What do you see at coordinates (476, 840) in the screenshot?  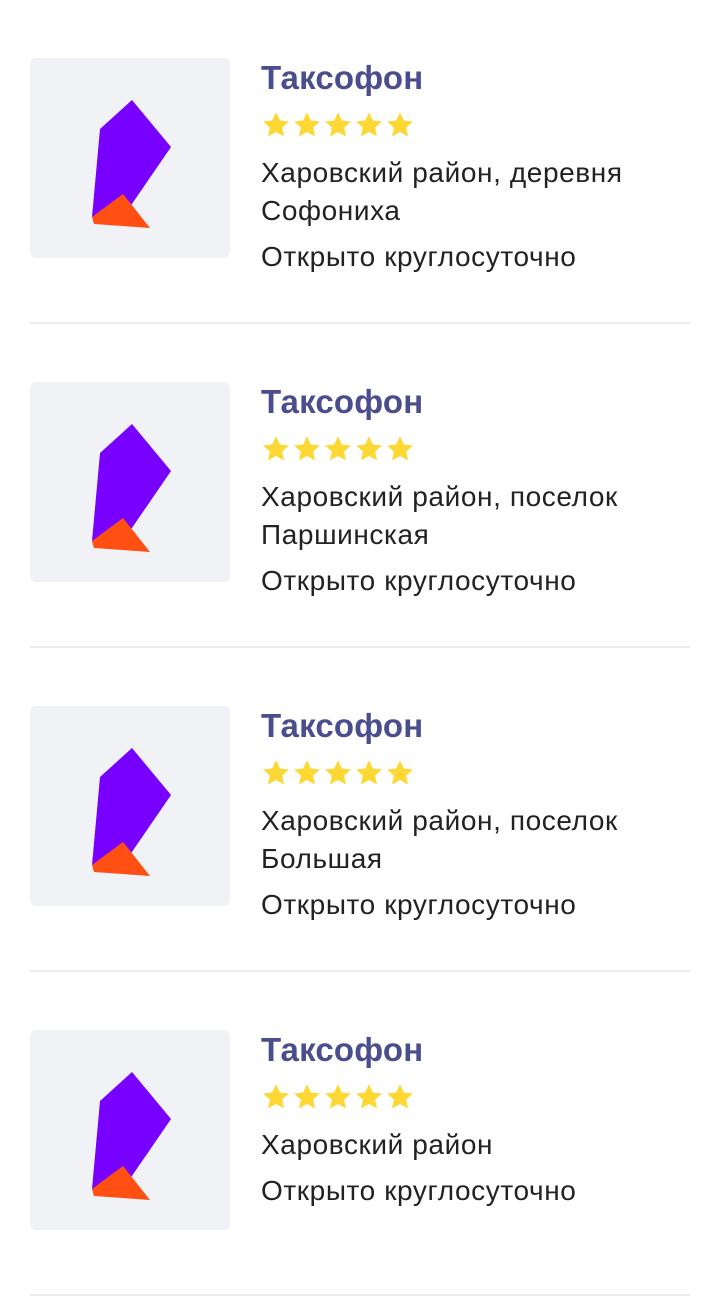 I see `listing-address: Харовский район, поселок Большая` at bounding box center [476, 840].